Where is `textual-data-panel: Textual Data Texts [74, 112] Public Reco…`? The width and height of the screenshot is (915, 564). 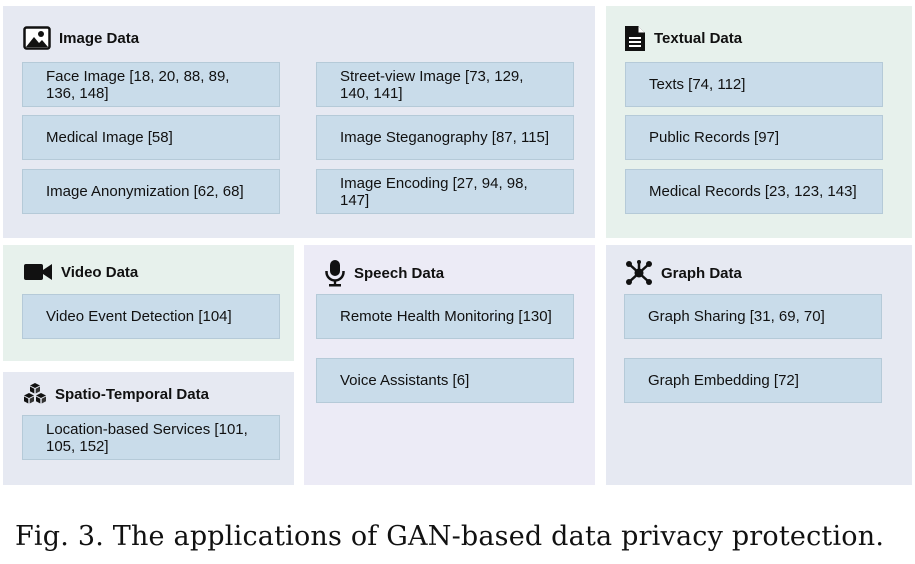 textual-data-panel: Textual Data Texts [74, 112] Public Reco… is located at coordinates (759, 122).